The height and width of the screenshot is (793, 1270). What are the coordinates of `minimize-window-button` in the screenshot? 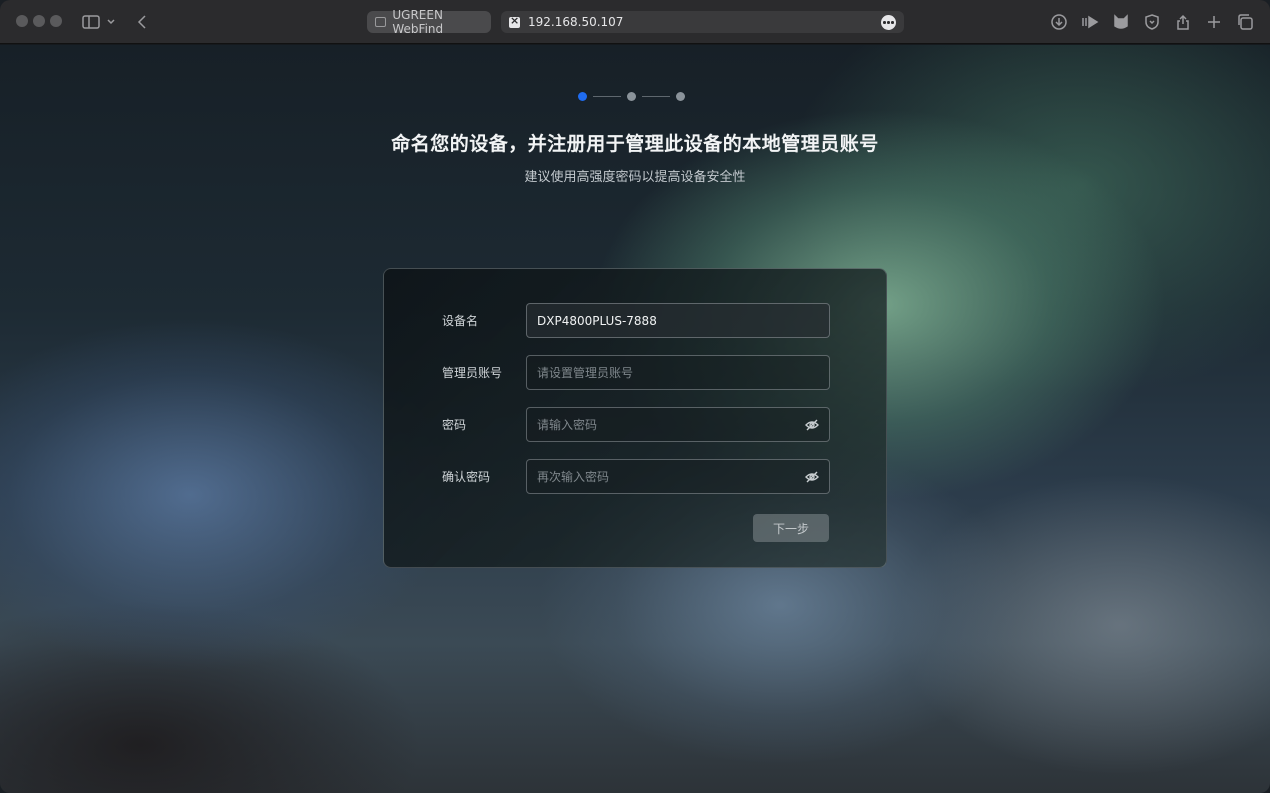 It's located at (39, 21).